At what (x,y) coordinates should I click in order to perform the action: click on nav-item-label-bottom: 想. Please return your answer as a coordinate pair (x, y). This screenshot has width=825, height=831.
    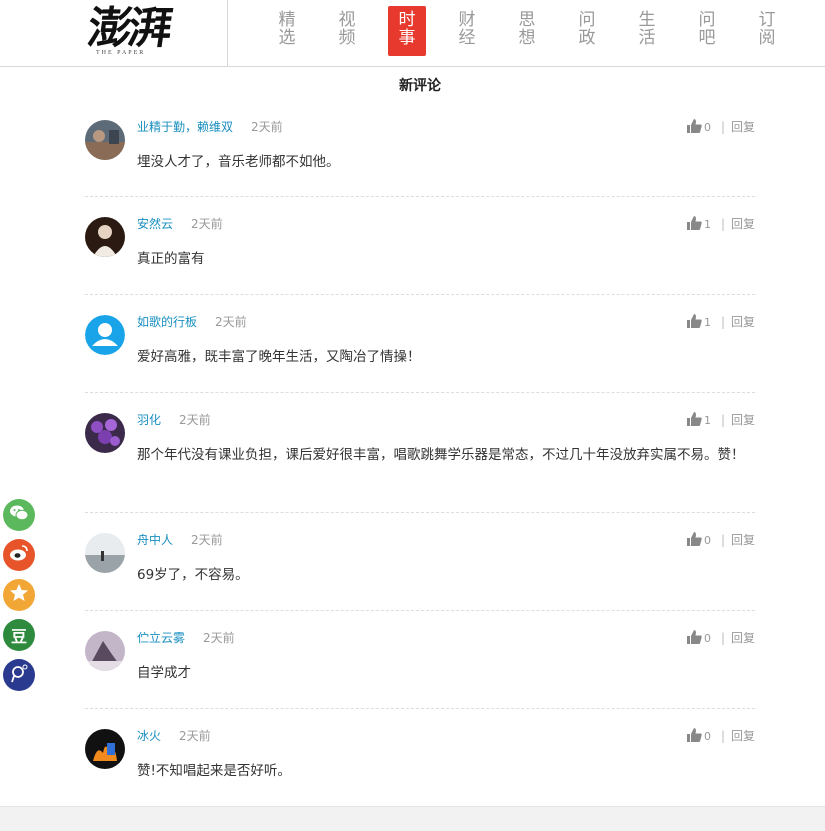
    Looking at the image, I should click on (527, 38).